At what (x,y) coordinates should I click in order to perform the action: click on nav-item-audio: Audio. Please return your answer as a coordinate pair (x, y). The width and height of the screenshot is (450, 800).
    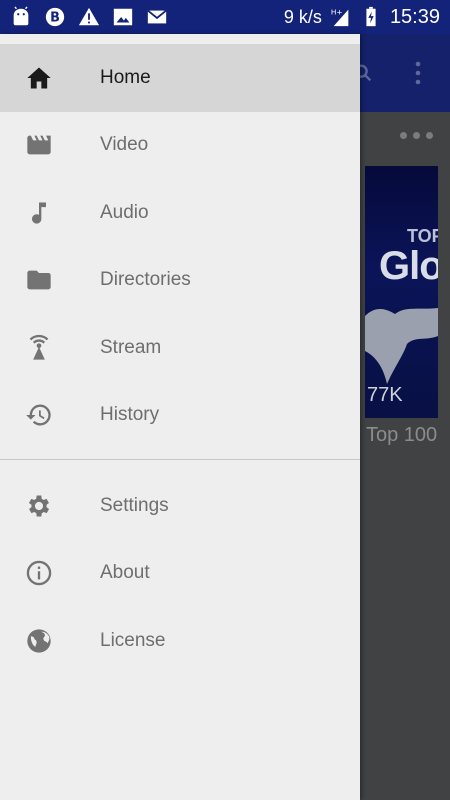
    Looking at the image, I should click on (180, 213).